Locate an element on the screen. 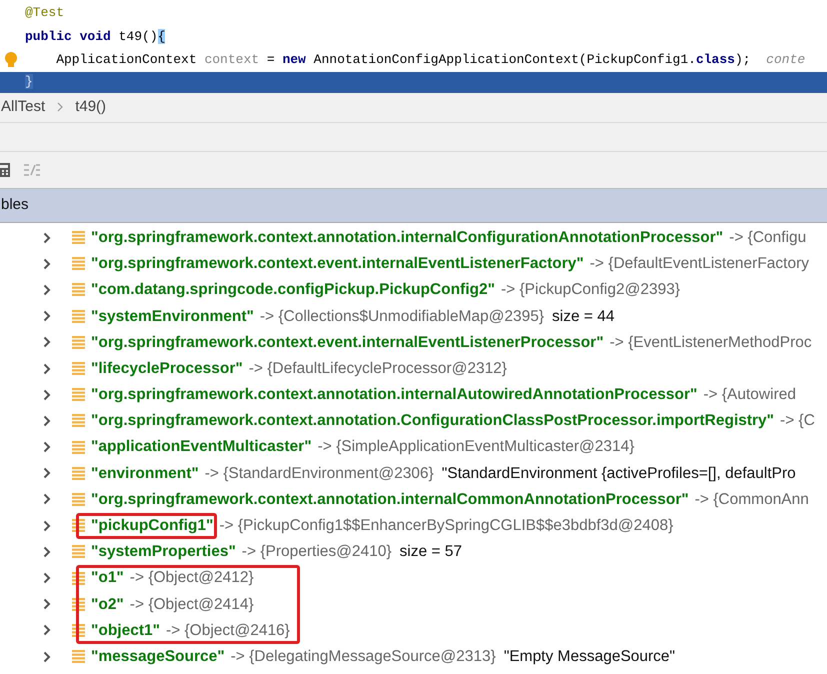 The width and height of the screenshot is (827, 674). variable-value: -> {Properties@2410} is located at coordinates (317, 552).